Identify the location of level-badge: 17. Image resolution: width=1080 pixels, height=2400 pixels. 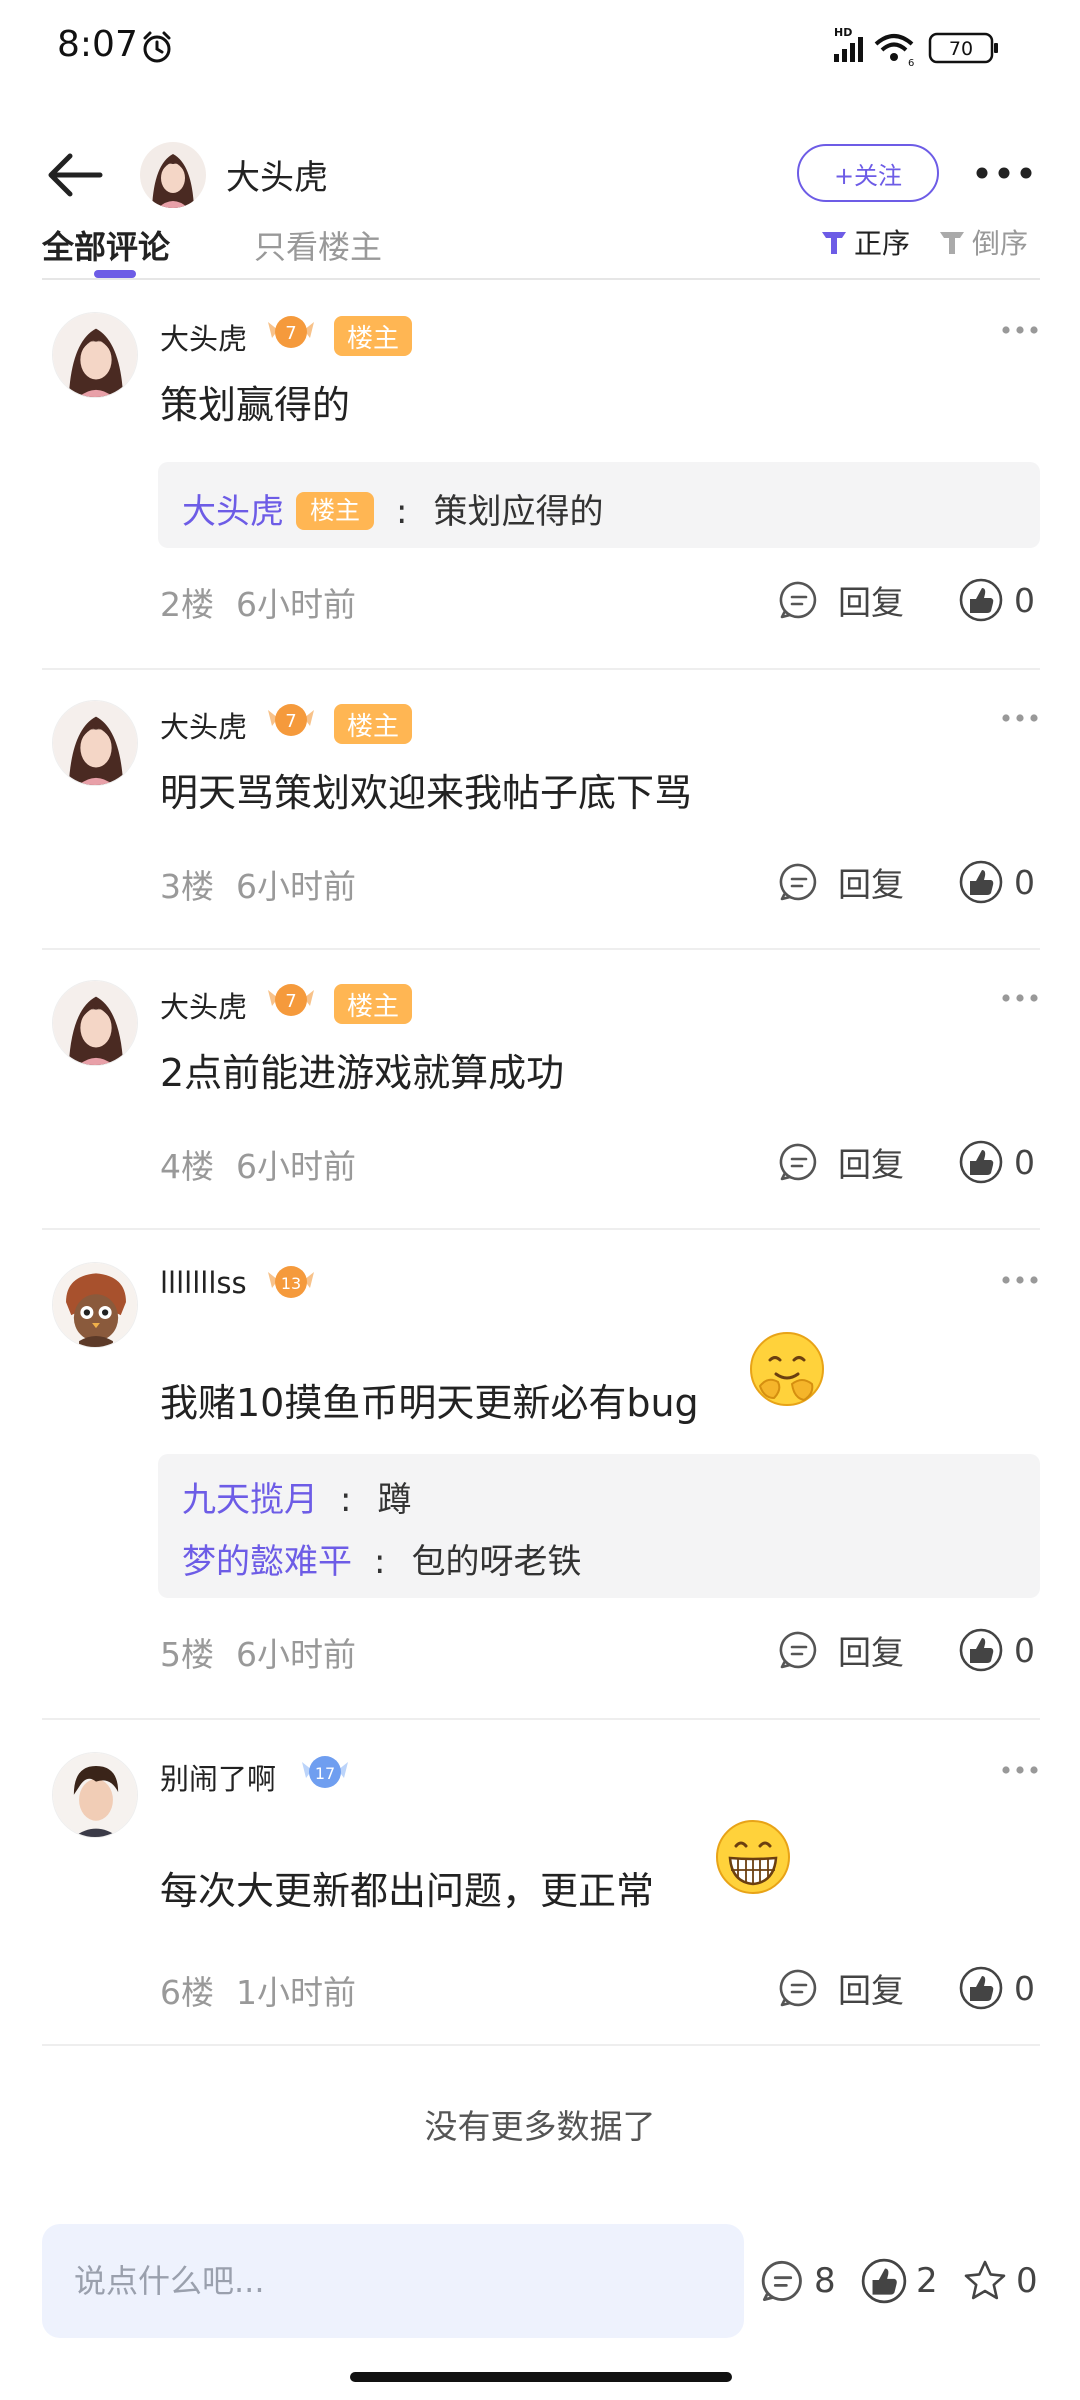
(325, 1772).